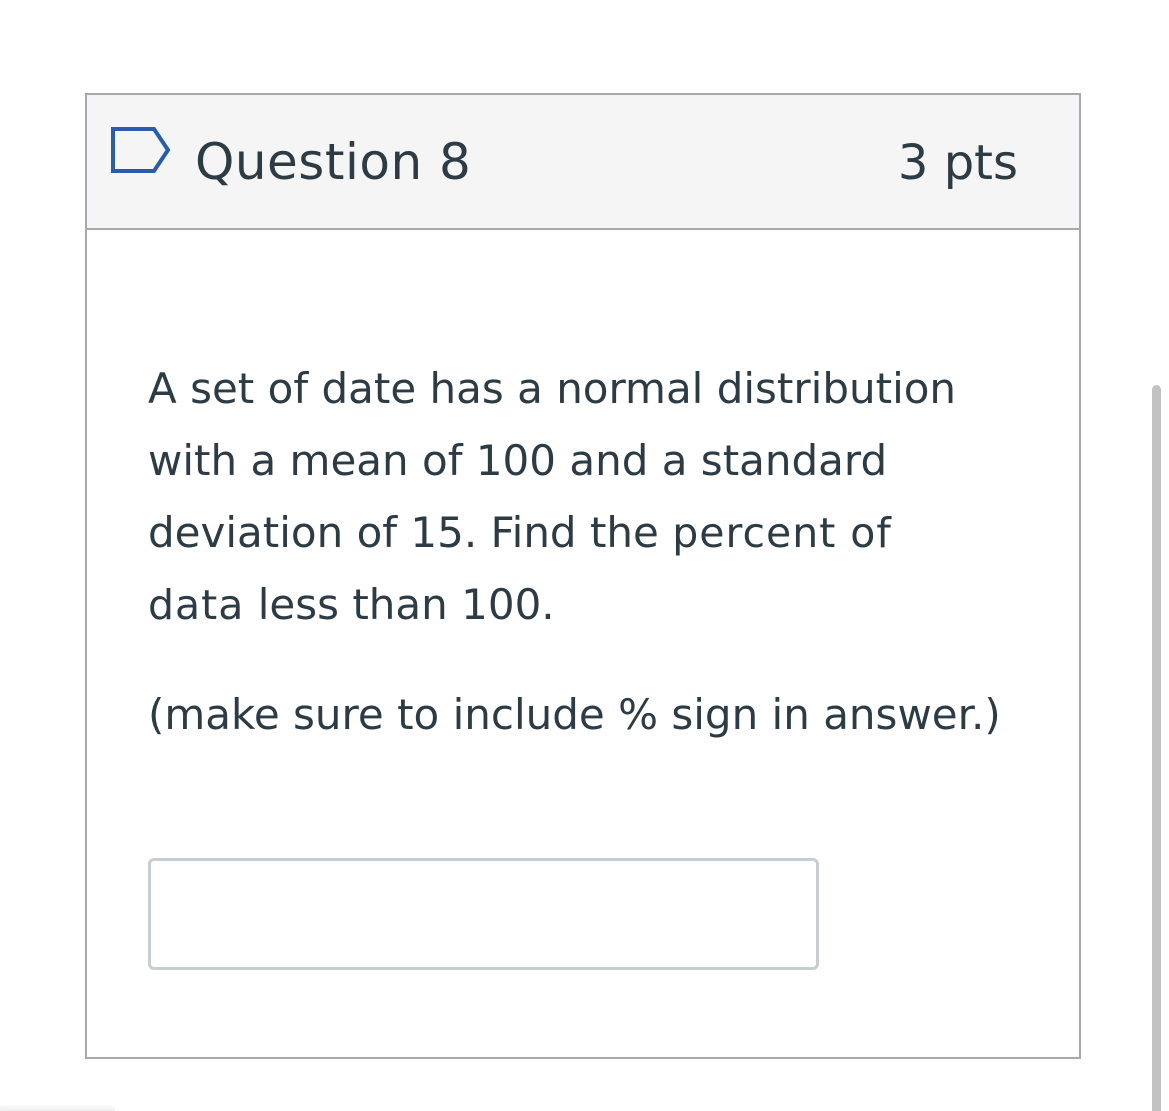  Describe the element at coordinates (333, 162) in the screenshot. I see `question-title: Question 8` at that location.